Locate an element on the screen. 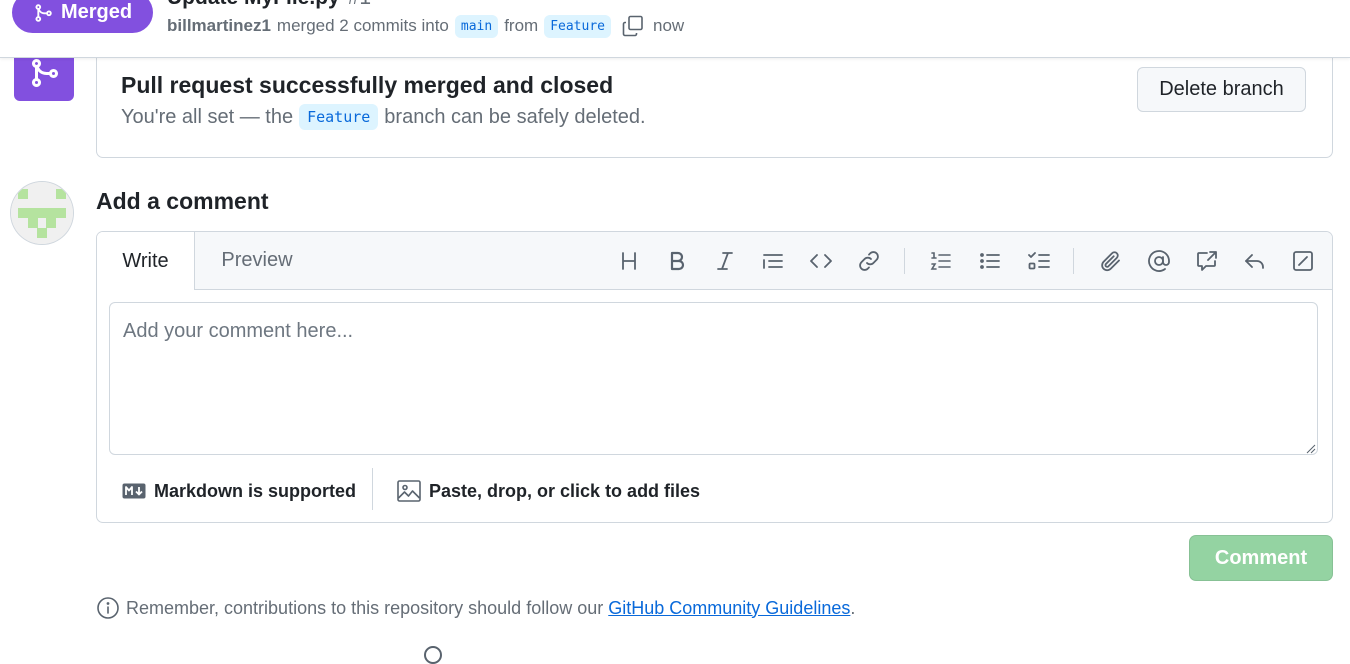 This screenshot has height=664, width=1350. base-branch-chip: main is located at coordinates (476, 26).